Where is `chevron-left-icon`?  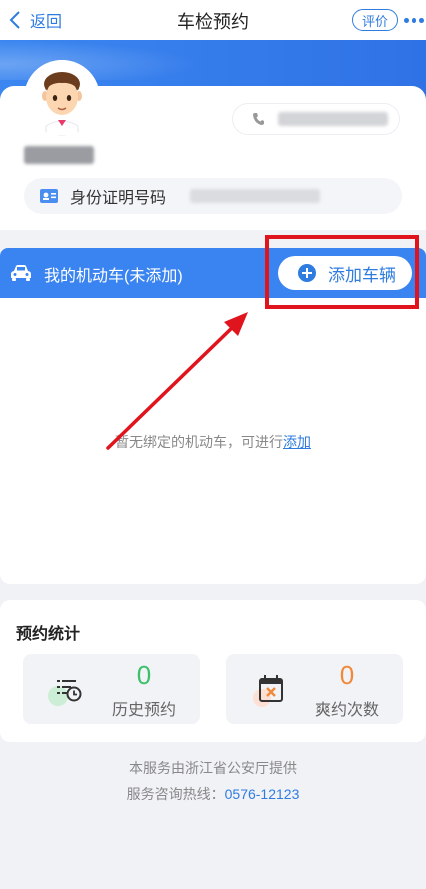
chevron-left-icon is located at coordinates (14, 20).